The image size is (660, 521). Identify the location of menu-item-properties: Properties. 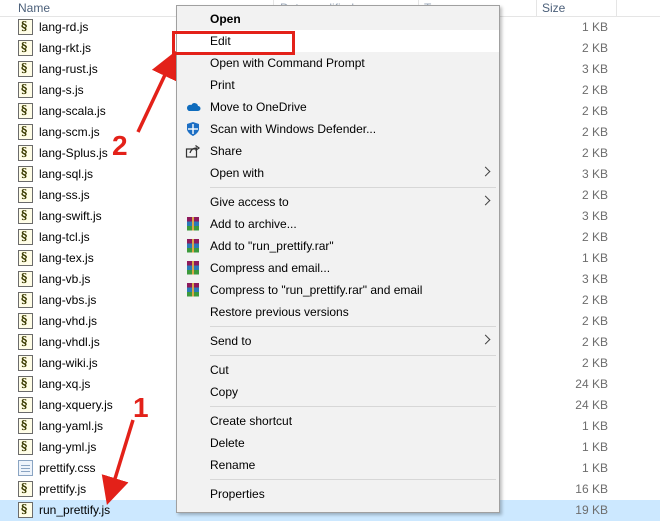
(338, 494).